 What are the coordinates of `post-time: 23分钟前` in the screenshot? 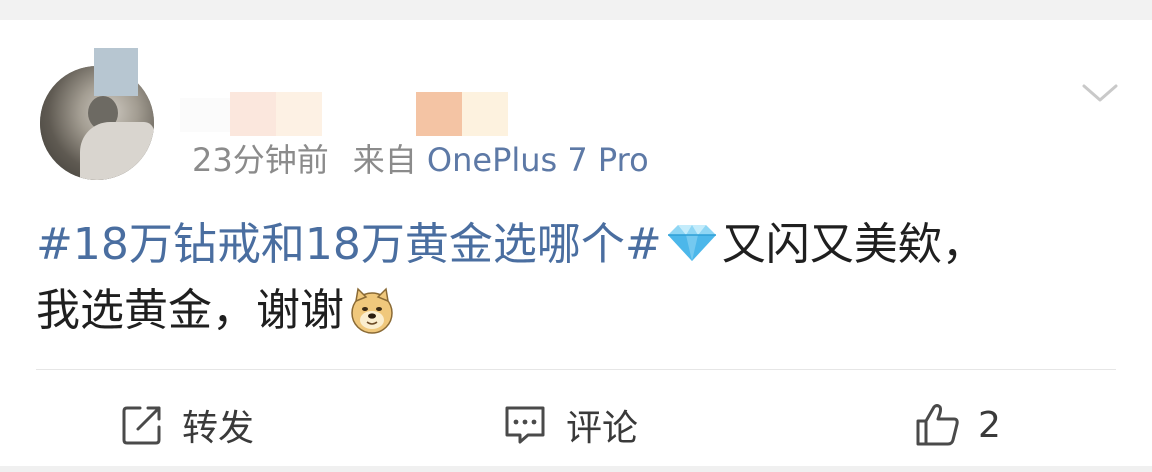 It's located at (260, 160).